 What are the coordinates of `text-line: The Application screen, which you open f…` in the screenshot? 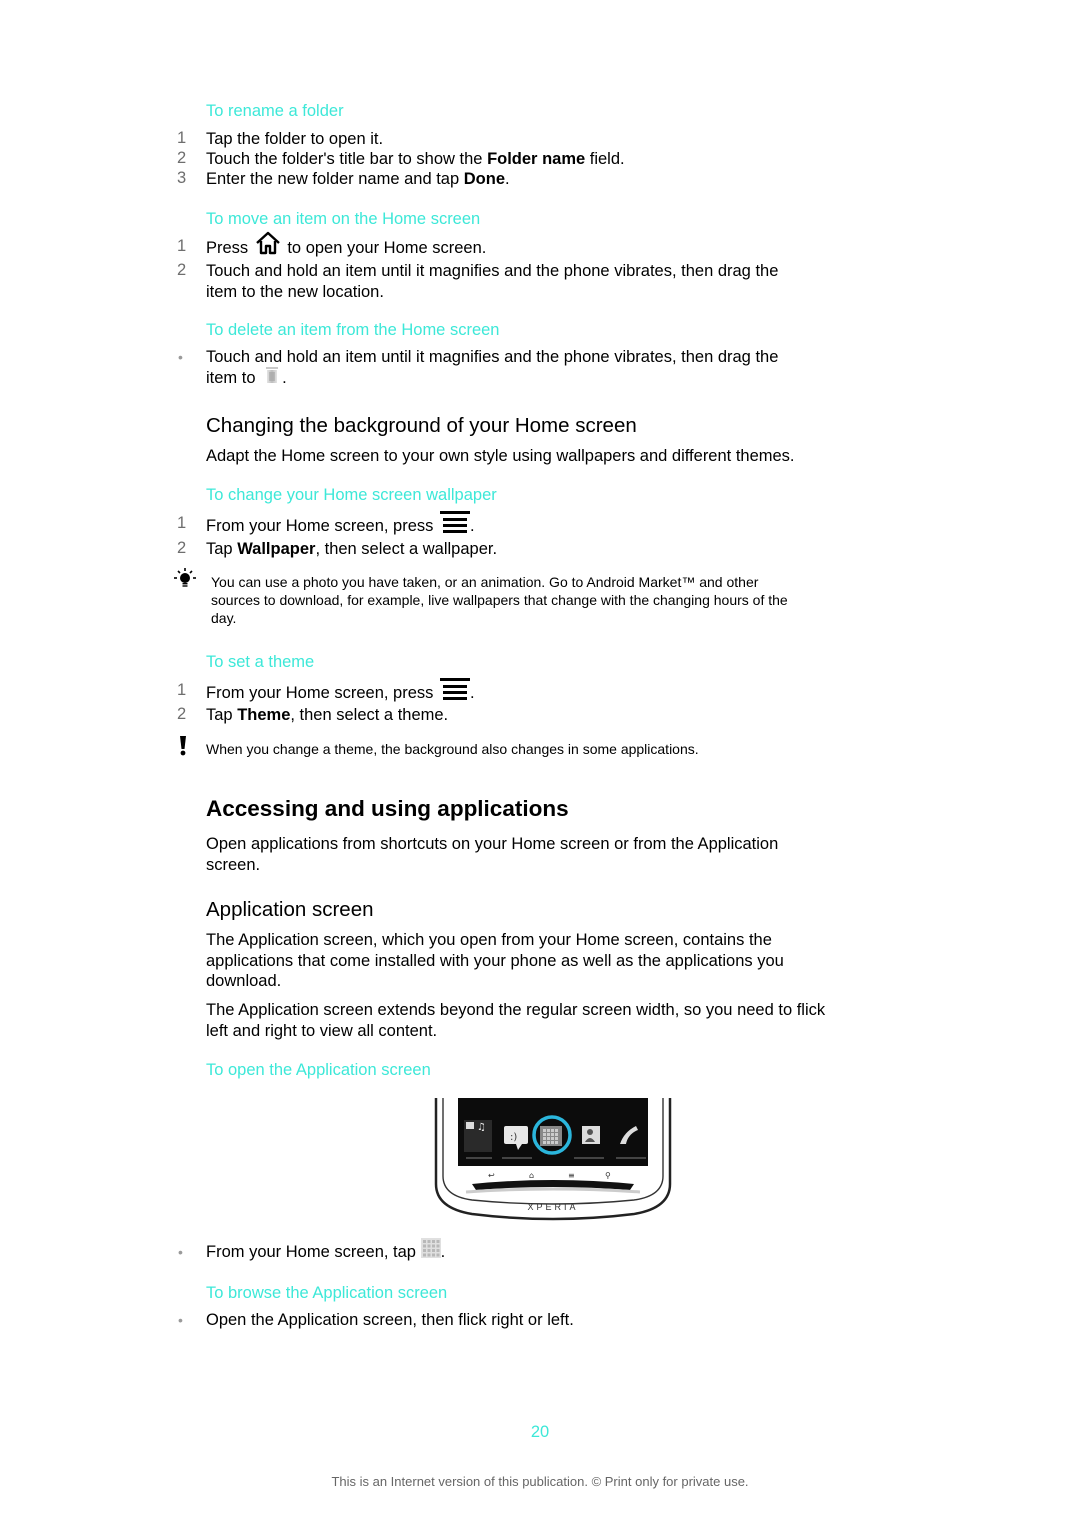 It's located at (489, 940).